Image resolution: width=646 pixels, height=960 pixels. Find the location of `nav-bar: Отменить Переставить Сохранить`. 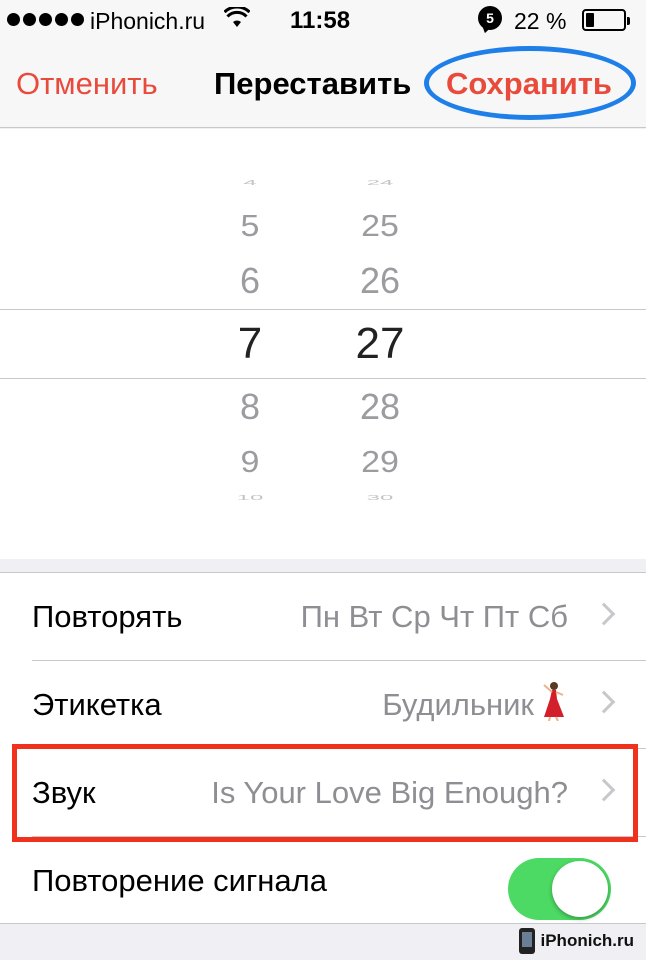

nav-bar: Отменить Переставить Сохранить is located at coordinates (323, 84).